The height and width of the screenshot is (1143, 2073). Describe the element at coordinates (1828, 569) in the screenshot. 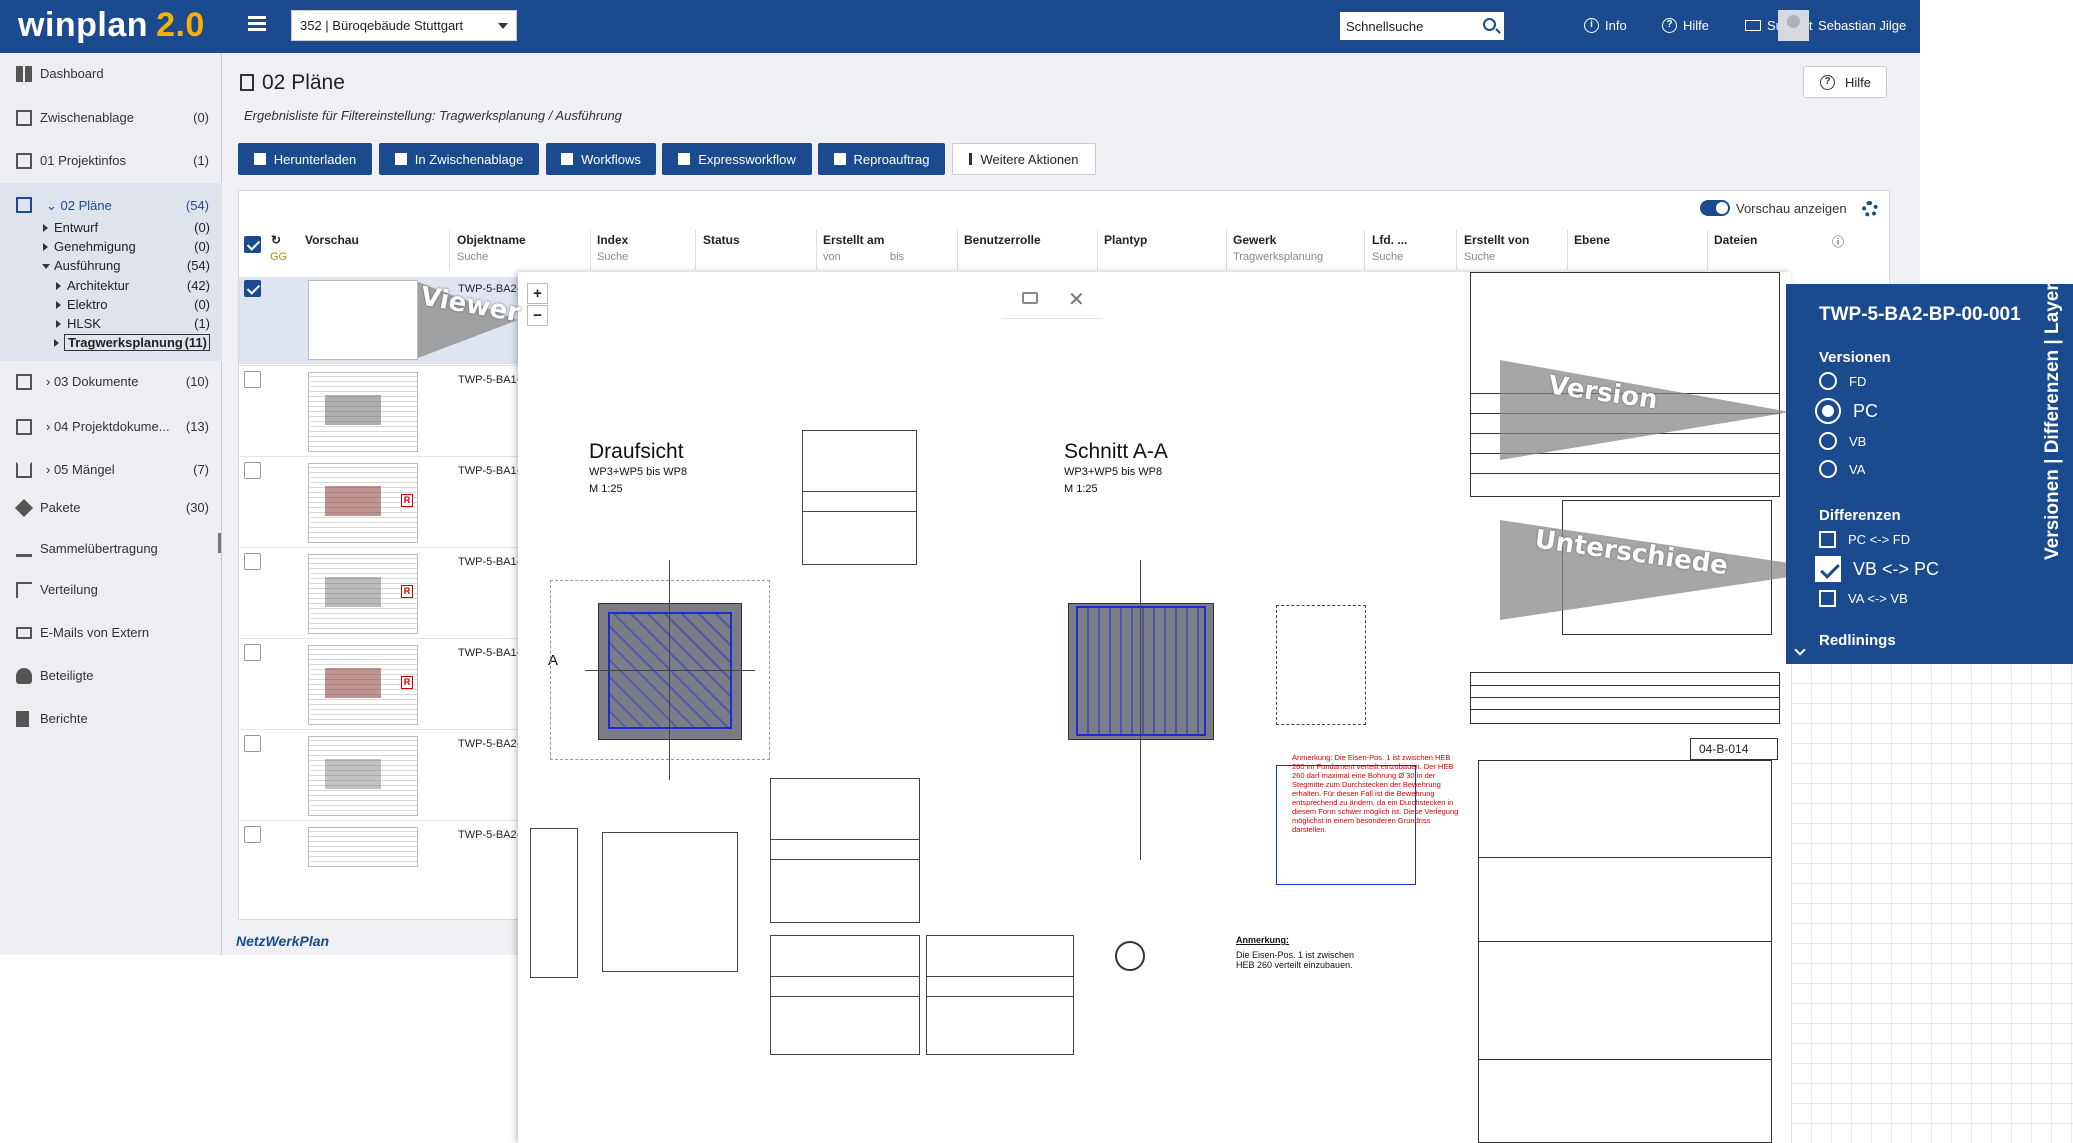

I see `checkbox-checked-icon` at that location.